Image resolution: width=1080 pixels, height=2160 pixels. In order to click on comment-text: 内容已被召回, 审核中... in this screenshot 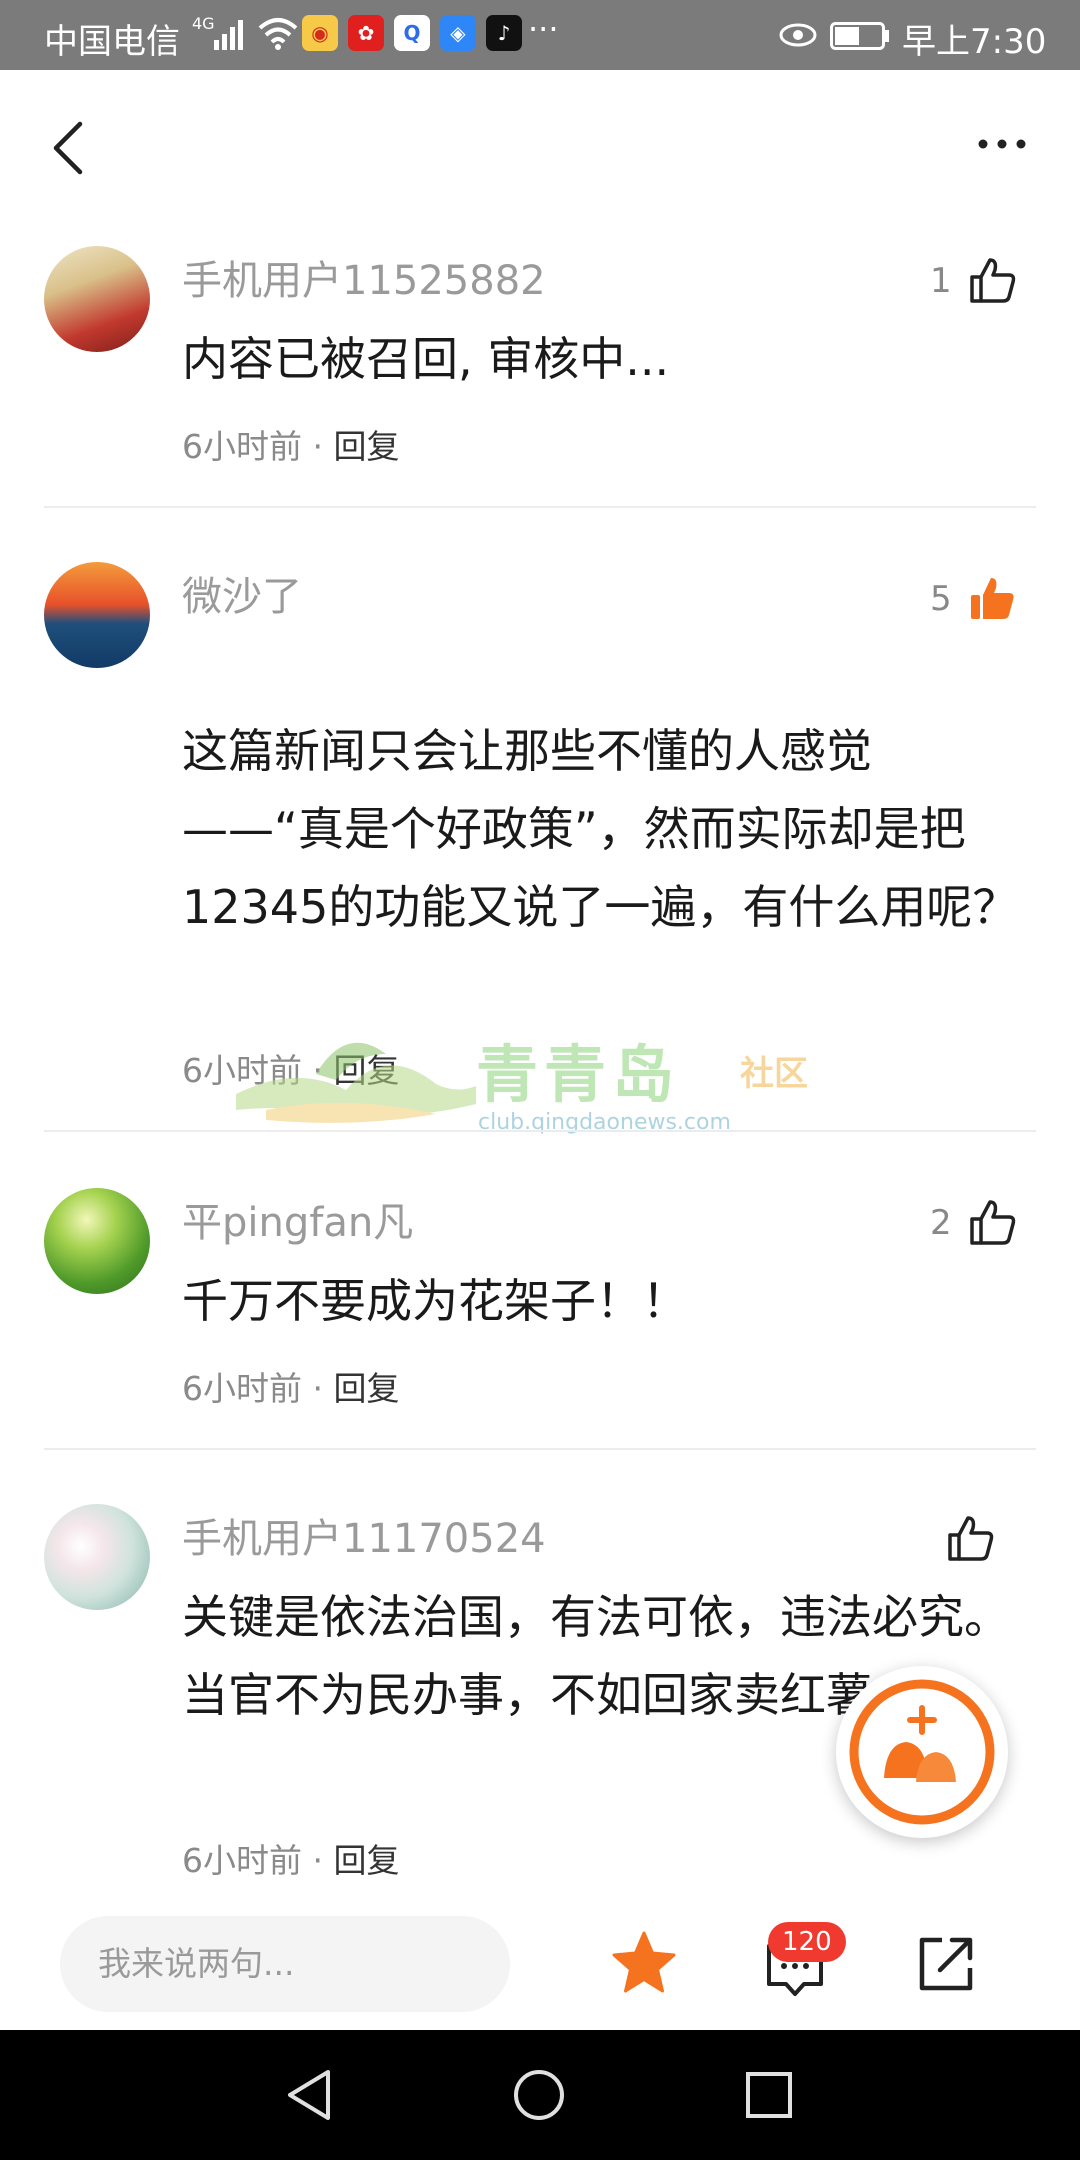, I will do `click(426, 359)`.